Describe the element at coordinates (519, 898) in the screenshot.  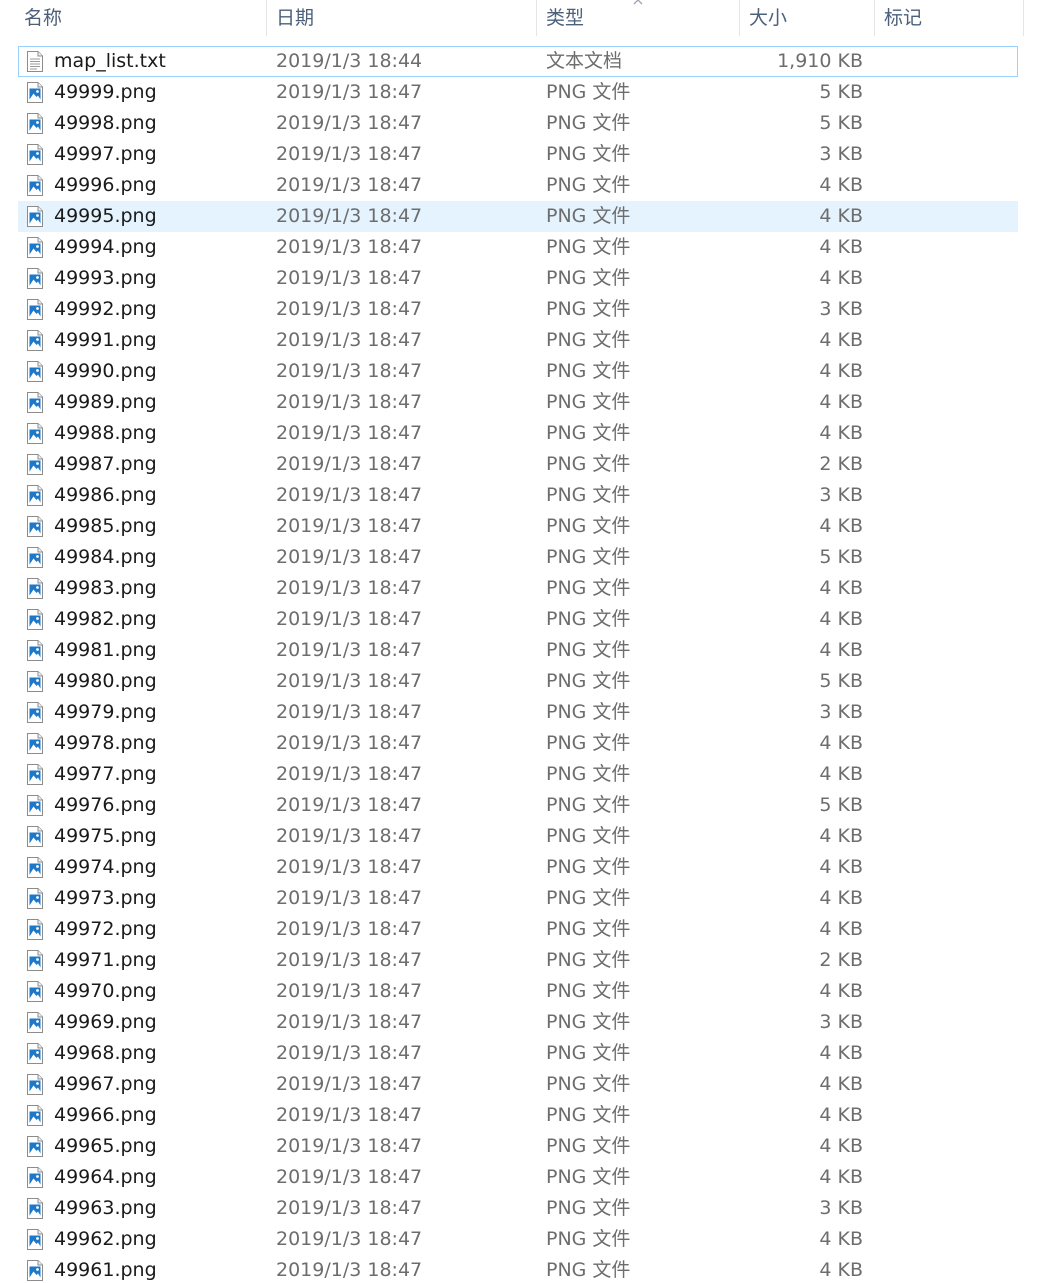
I see `file-row: 49973.png 2019/1/3 18:47 PNG 文件 4 KB` at that location.